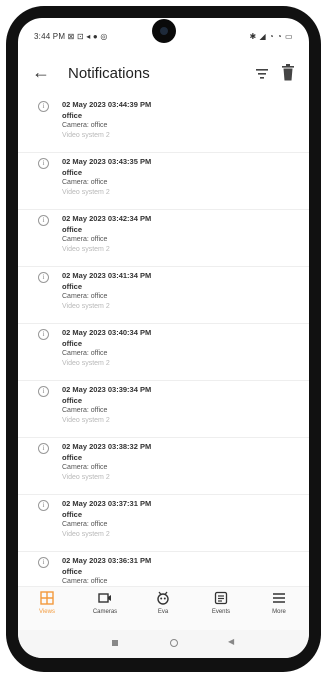  I want to click on status-time: 3:44 PM ⊠ ⊡ ◂ ● ◎, so click(71, 36).